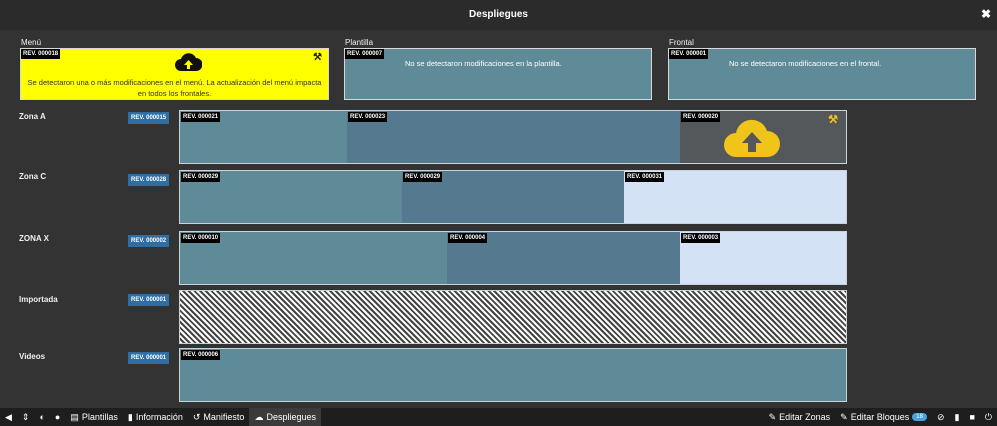  I want to click on editar-zonas-button: ✎ Editar Zonas, so click(800, 417).